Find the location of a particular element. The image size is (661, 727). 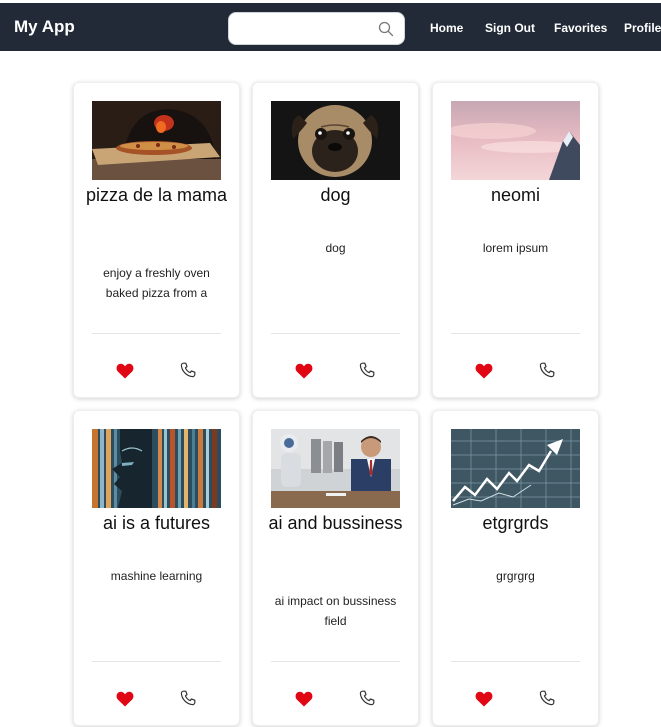

pug-image is located at coordinates (335, 140).